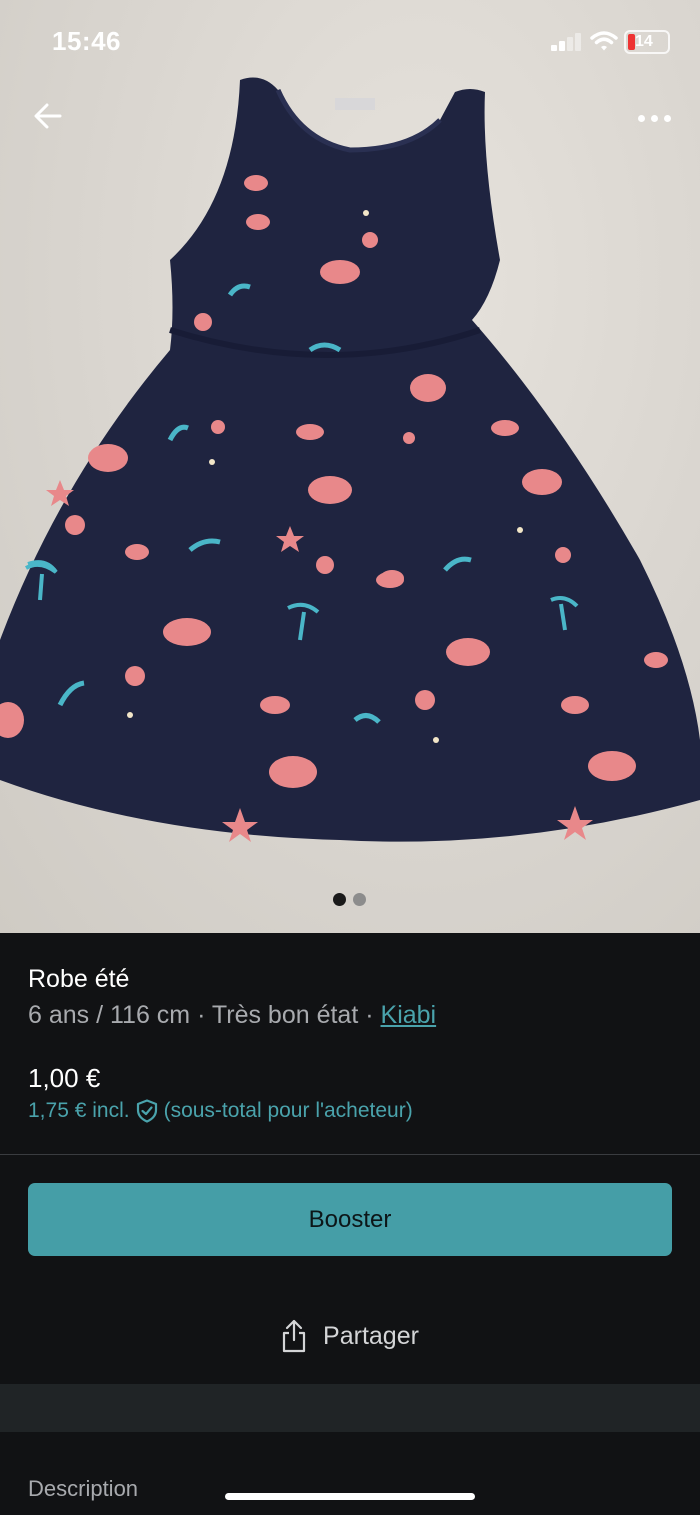 This screenshot has width=700, height=1515. I want to click on boost-button: Booster, so click(350, 1219).